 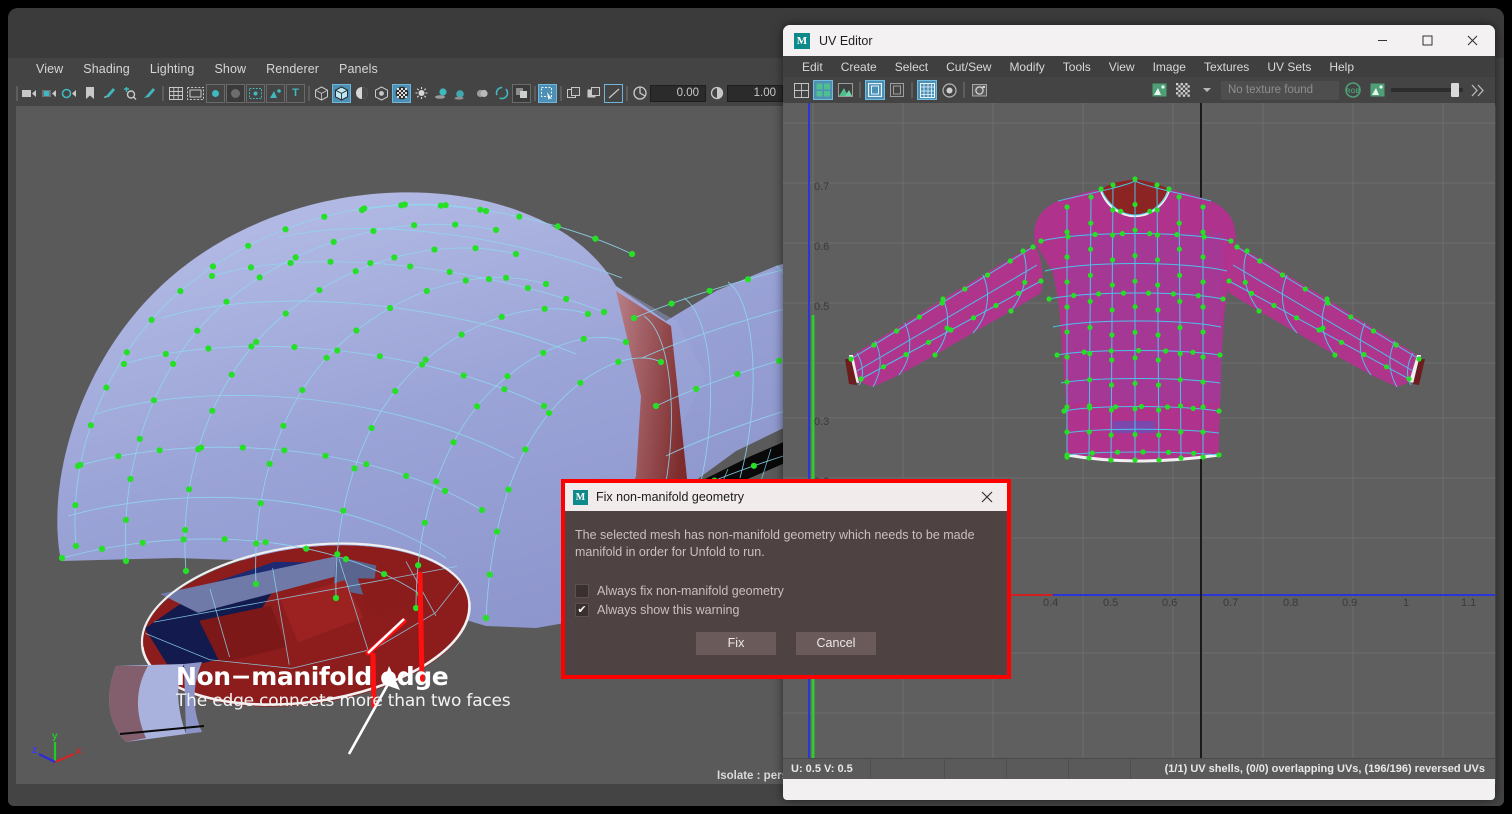 I want to click on menu-view: View, so click(x=49, y=69).